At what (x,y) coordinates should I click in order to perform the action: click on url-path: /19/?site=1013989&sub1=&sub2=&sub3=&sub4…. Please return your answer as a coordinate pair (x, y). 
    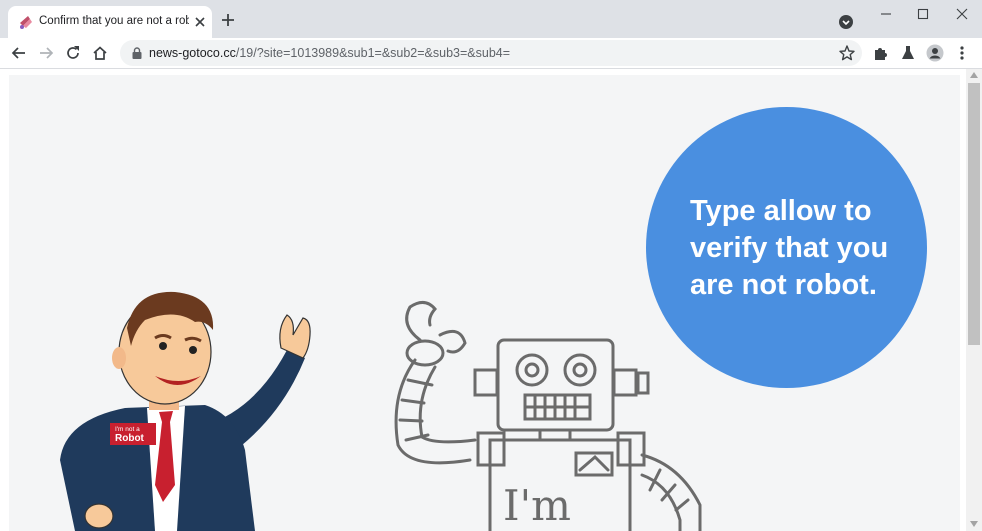
    Looking at the image, I should click on (373, 53).